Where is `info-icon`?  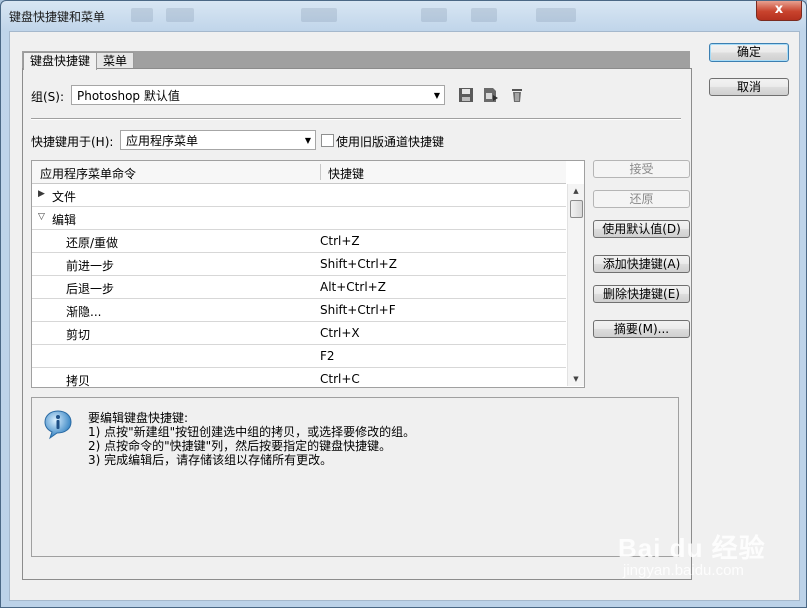 info-icon is located at coordinates (58, 425).